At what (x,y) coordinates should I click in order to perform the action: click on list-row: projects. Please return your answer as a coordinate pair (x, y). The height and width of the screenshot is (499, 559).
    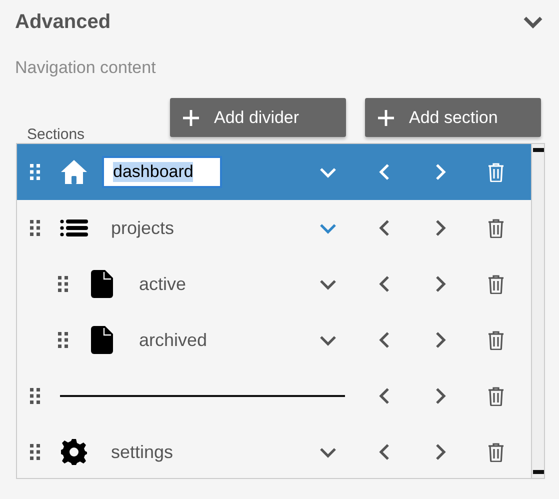
    Looking at the image, I should click on (274, 228).